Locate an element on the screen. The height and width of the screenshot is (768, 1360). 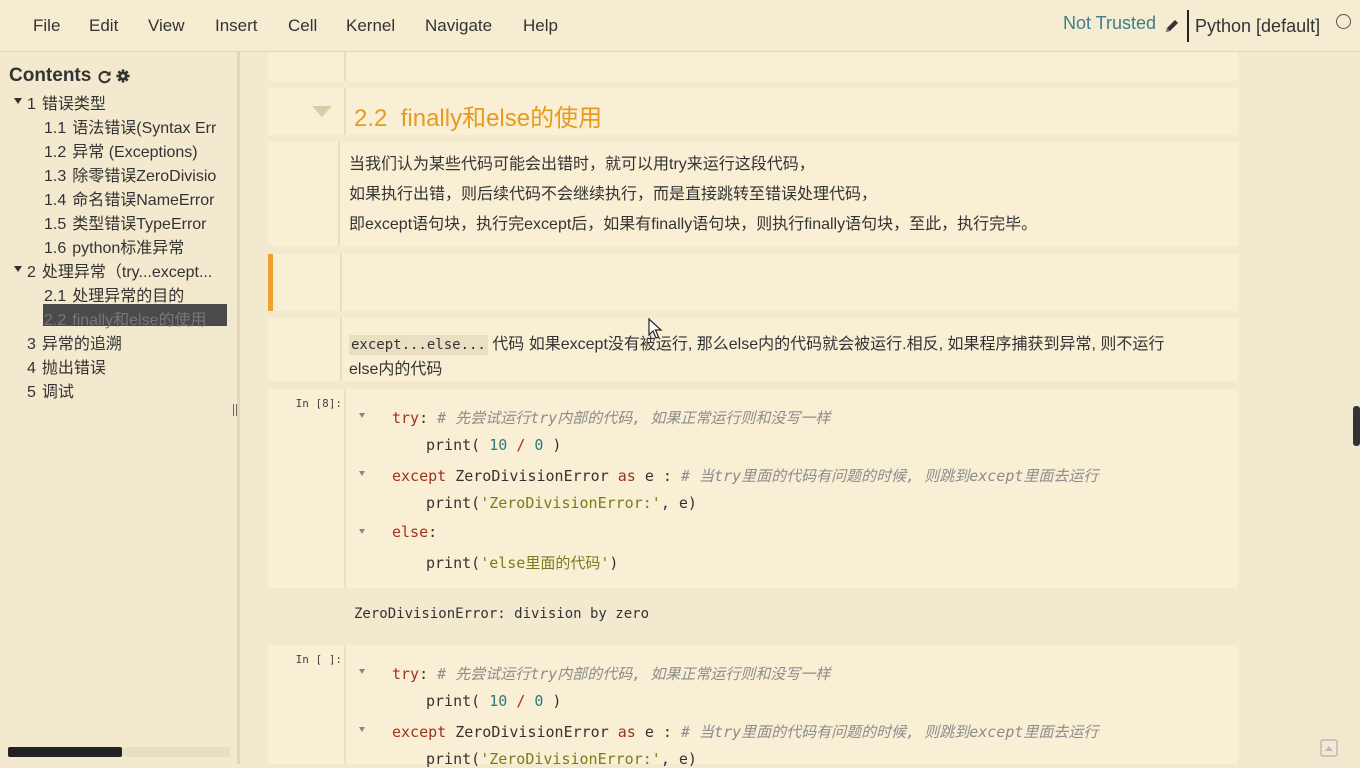
heading-cell: 2.2 finally和else的使用 is located at coordinates (753, 111).